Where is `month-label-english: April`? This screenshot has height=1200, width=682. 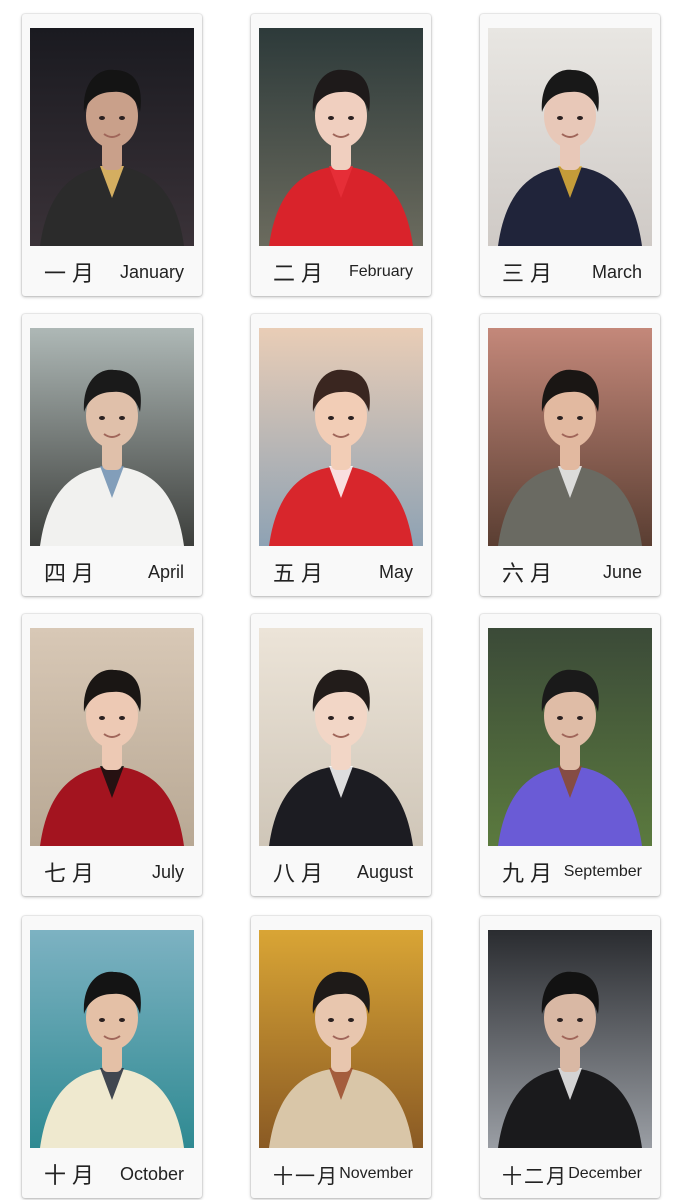
month-label-english: April is located at coordinates (165, 571).